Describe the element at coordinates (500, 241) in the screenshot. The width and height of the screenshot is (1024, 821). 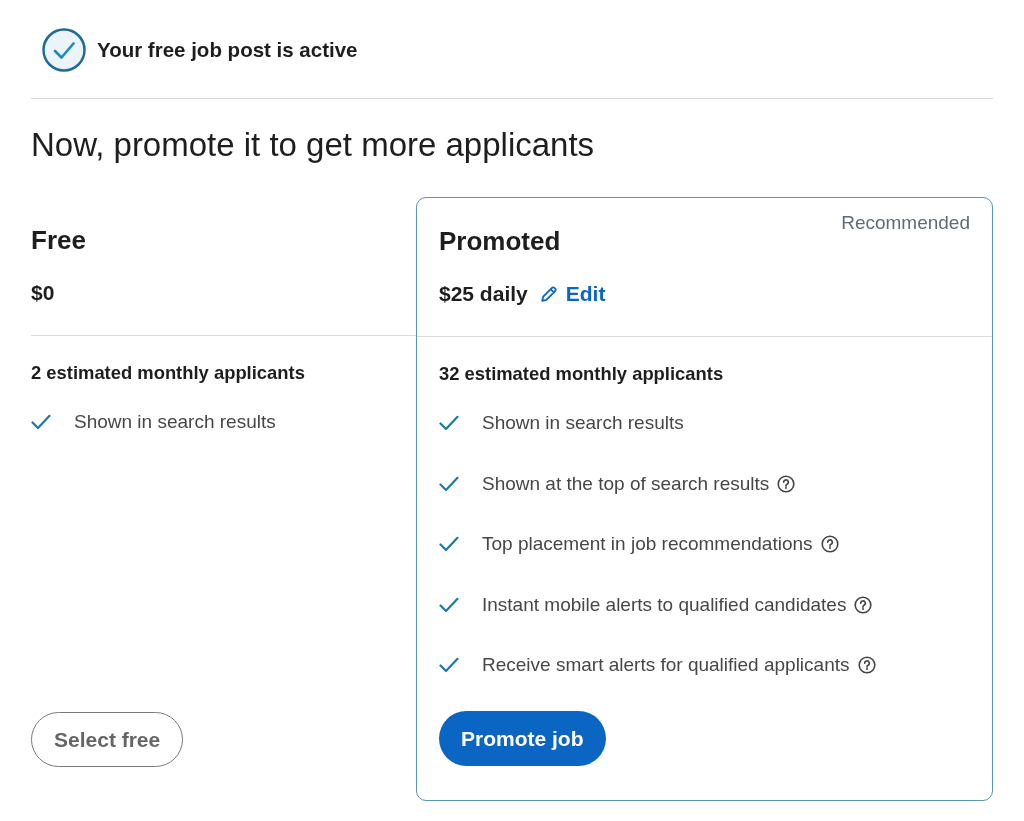
I see `plan-name: Promoted` at that location.